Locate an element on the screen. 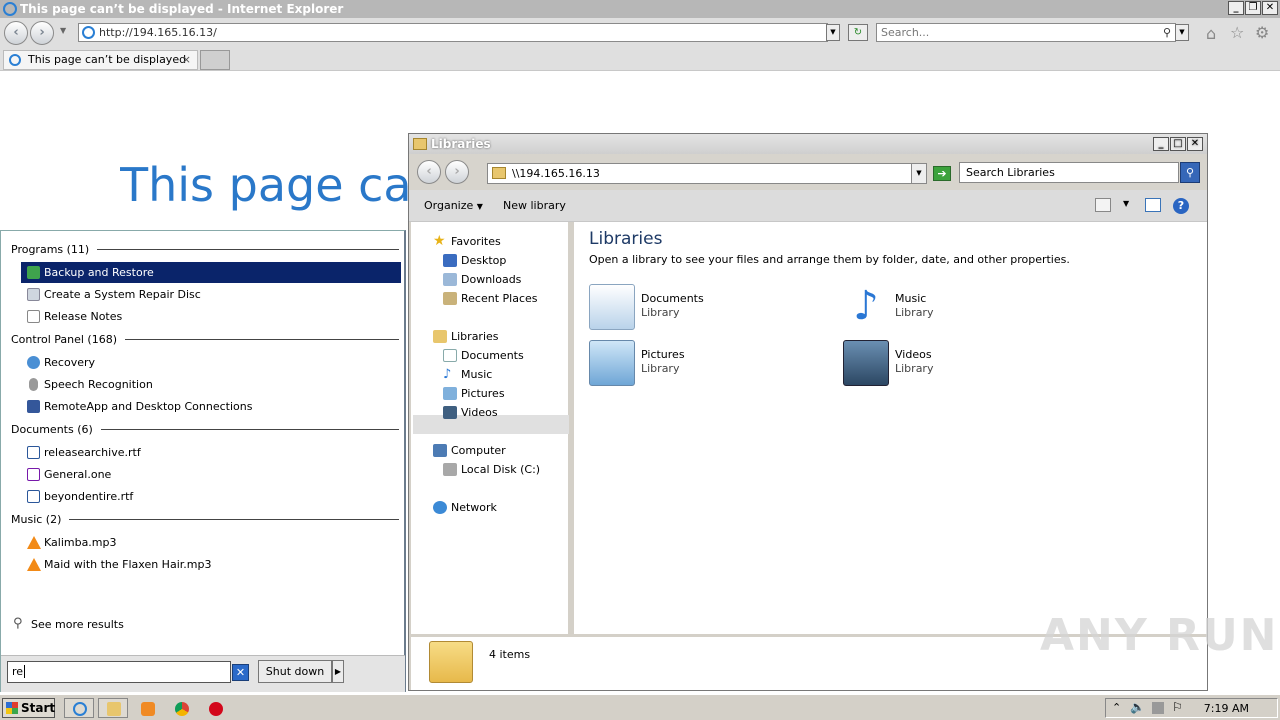  music-note-icon: ♪ is located at coordinates (447, 374).